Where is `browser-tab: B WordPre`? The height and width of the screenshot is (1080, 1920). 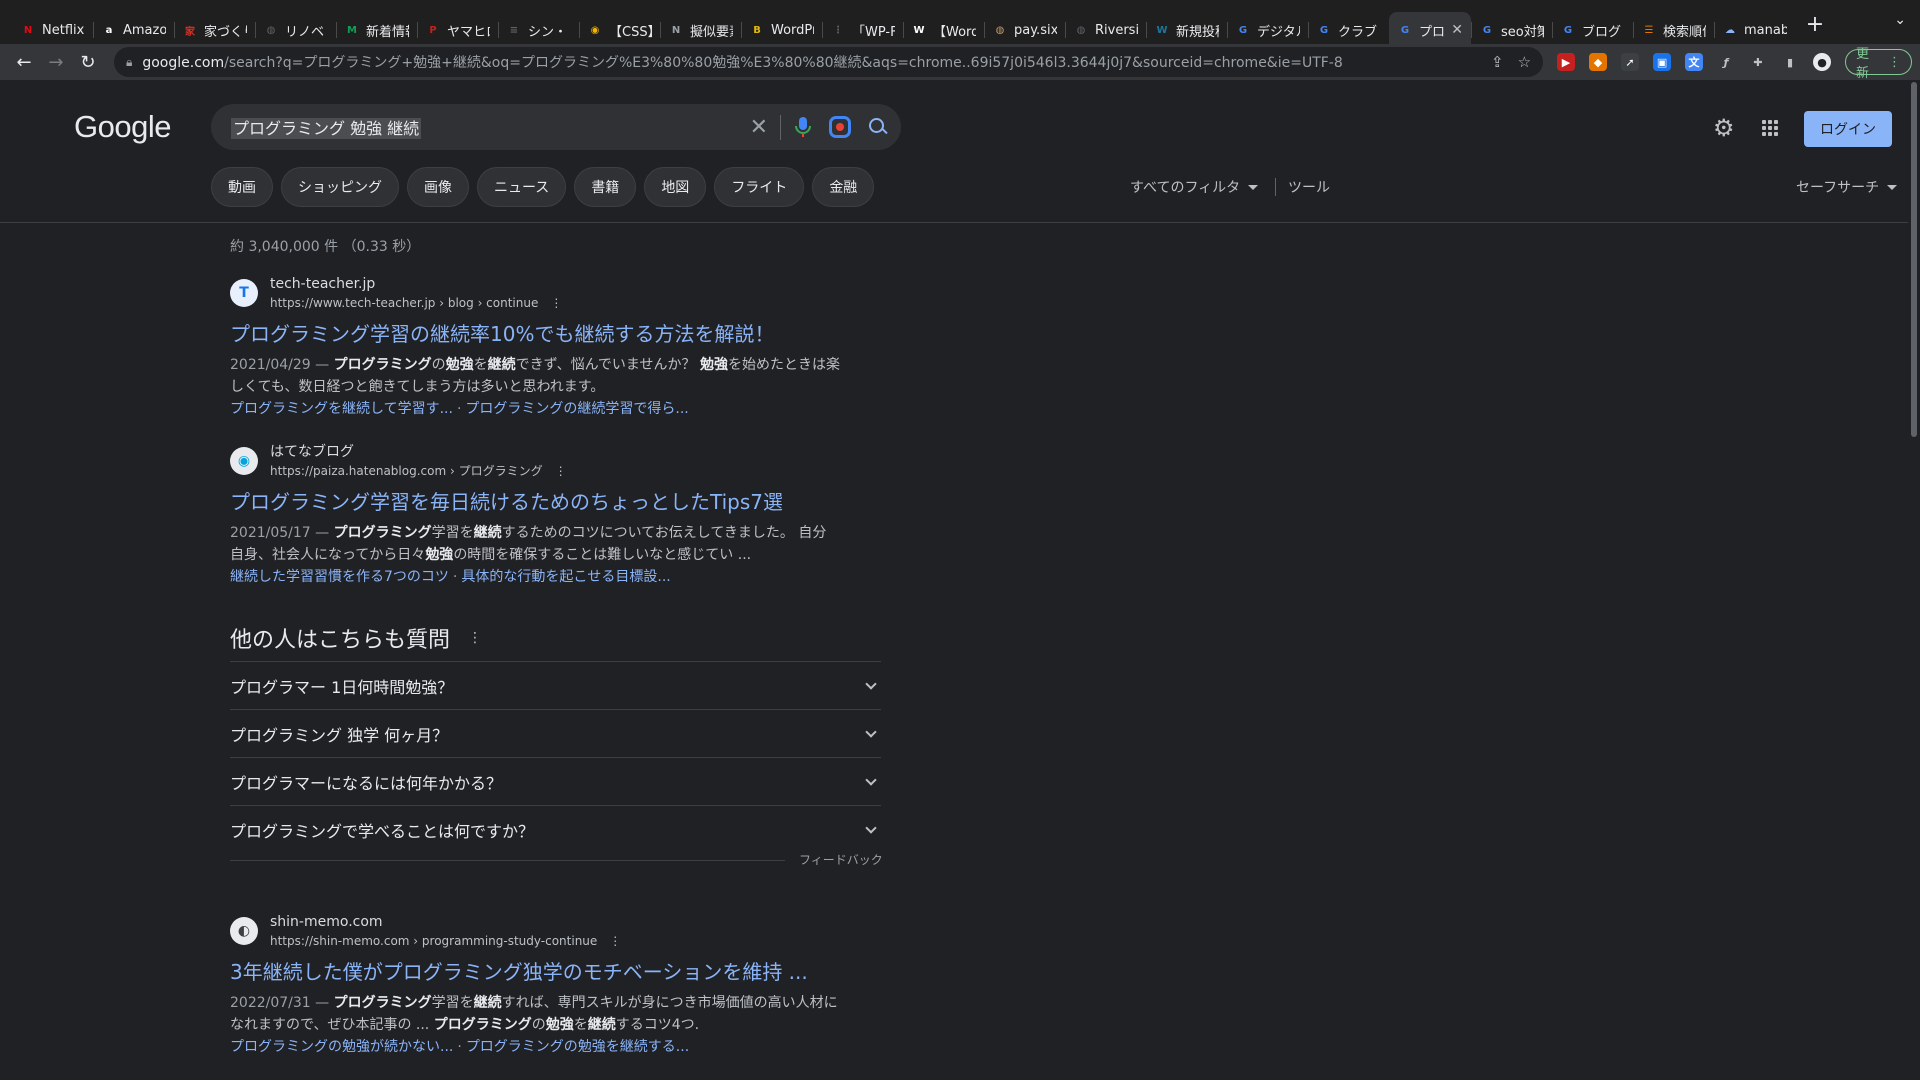 browser-tab: B WordPre is located at coordinates (781, 30).